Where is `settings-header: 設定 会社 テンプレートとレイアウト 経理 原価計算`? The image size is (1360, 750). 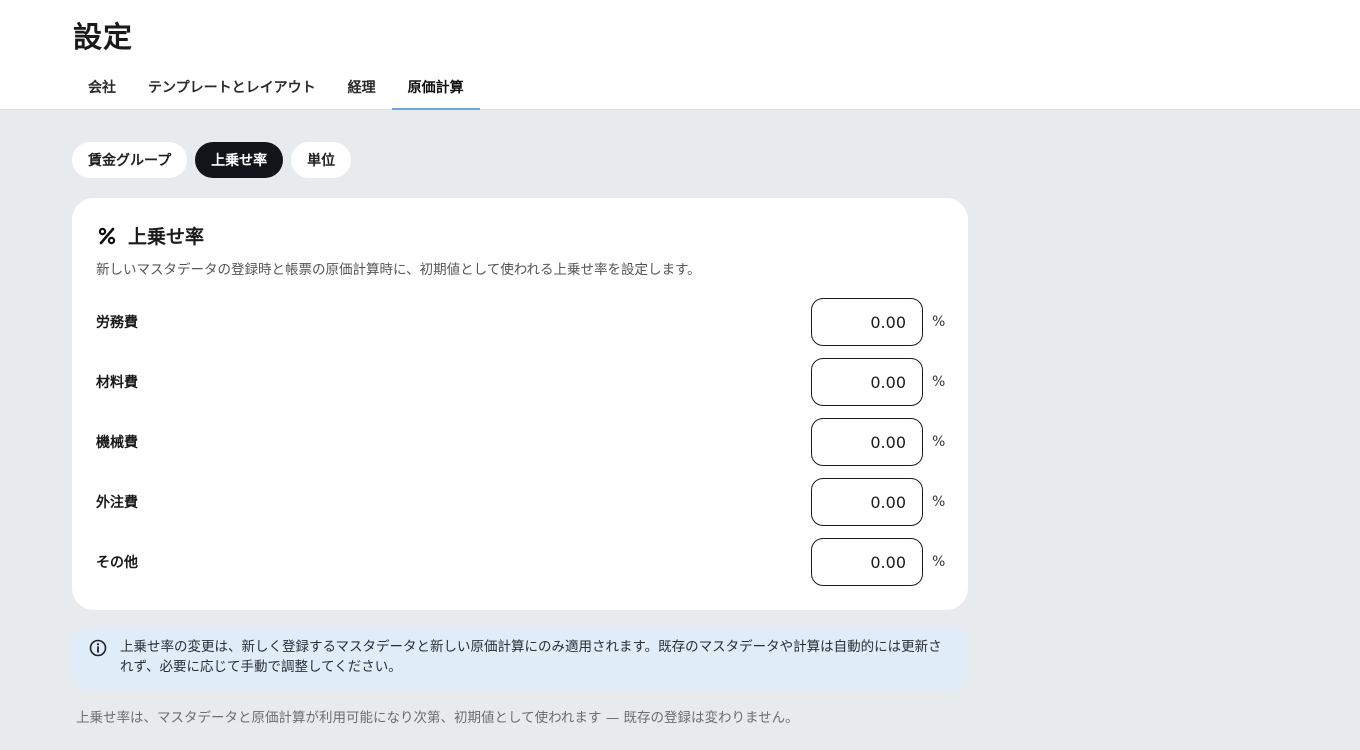 settings-header: 設定 会社 テンプレートとレイアウト 経理 原価計算 is located at coordinates (680, 55).